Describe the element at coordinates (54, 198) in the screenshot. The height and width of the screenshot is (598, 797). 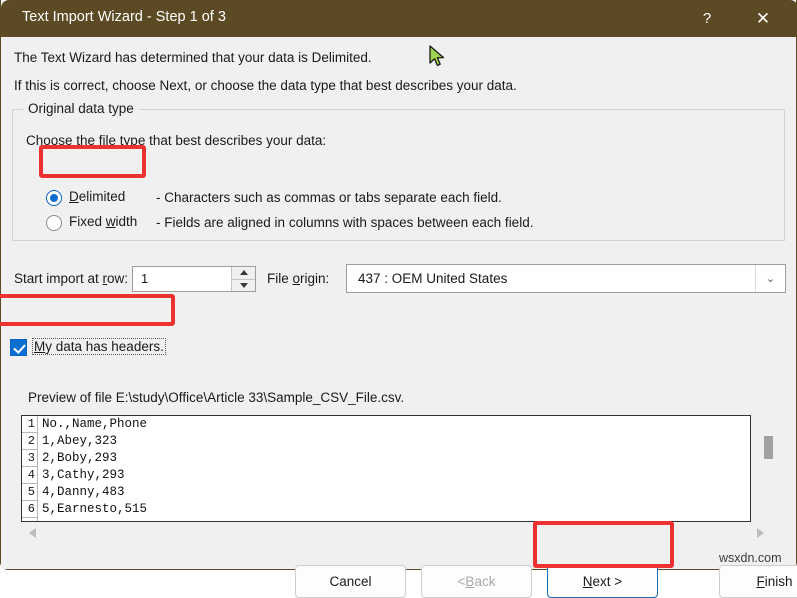
I see `radio-selected-icon` at that location.